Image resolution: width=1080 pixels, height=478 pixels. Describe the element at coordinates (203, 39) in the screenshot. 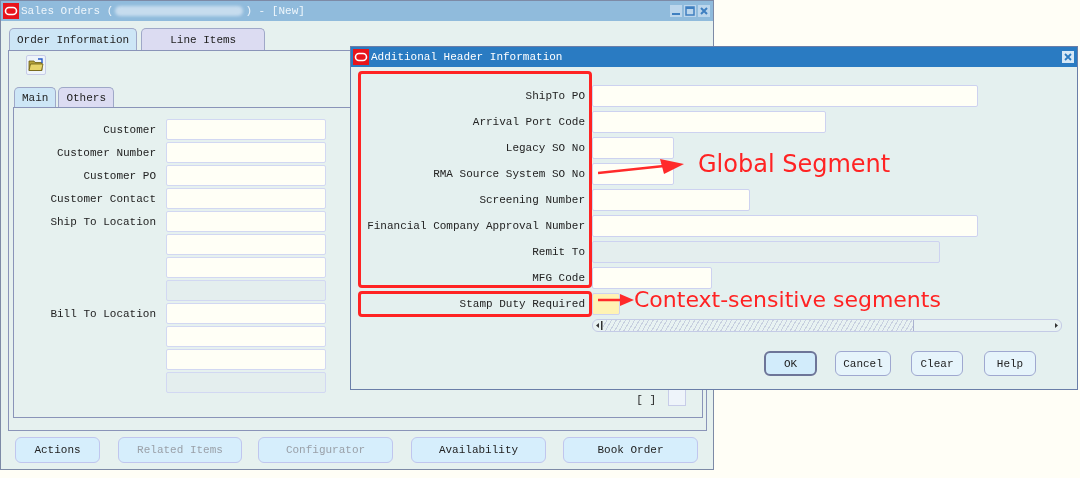

I see `tab: Line Items` at that location.